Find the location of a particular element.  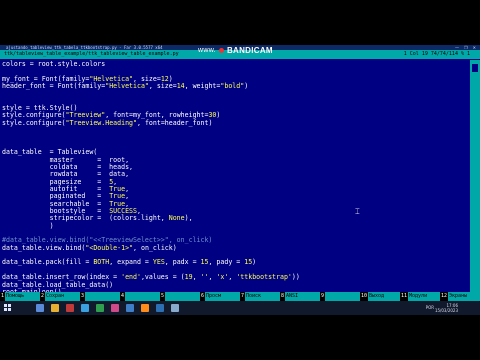

function-key-number: 11 is located at coordinates (404, 296).